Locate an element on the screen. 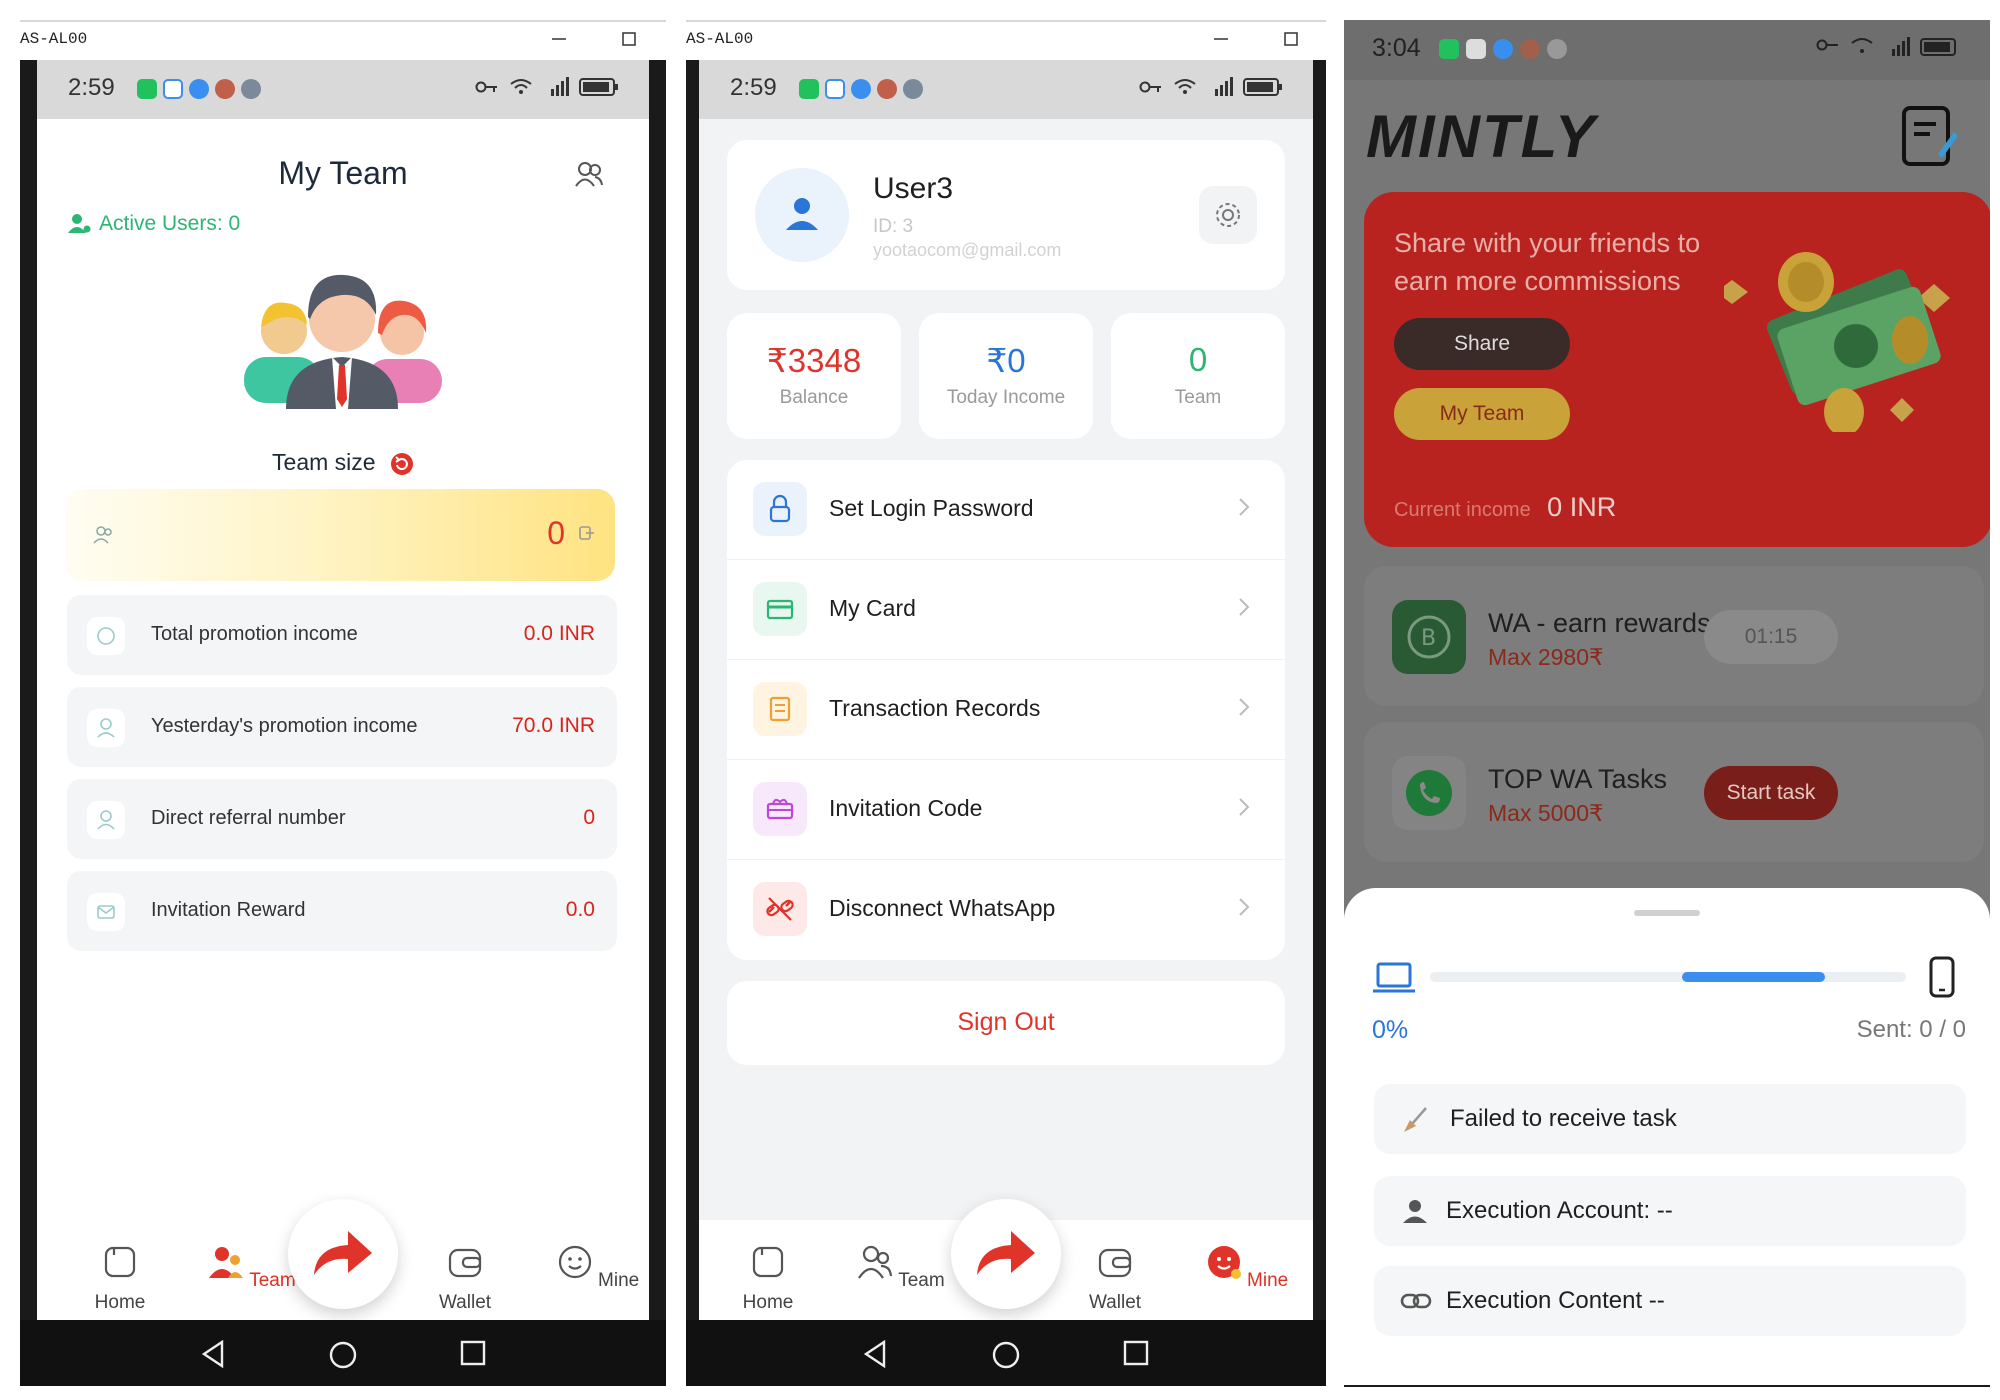 The height and width of the screenshot is (1400, 2000). menu-transaction-records: Transaction Records is located at coordinates (1006, 710).